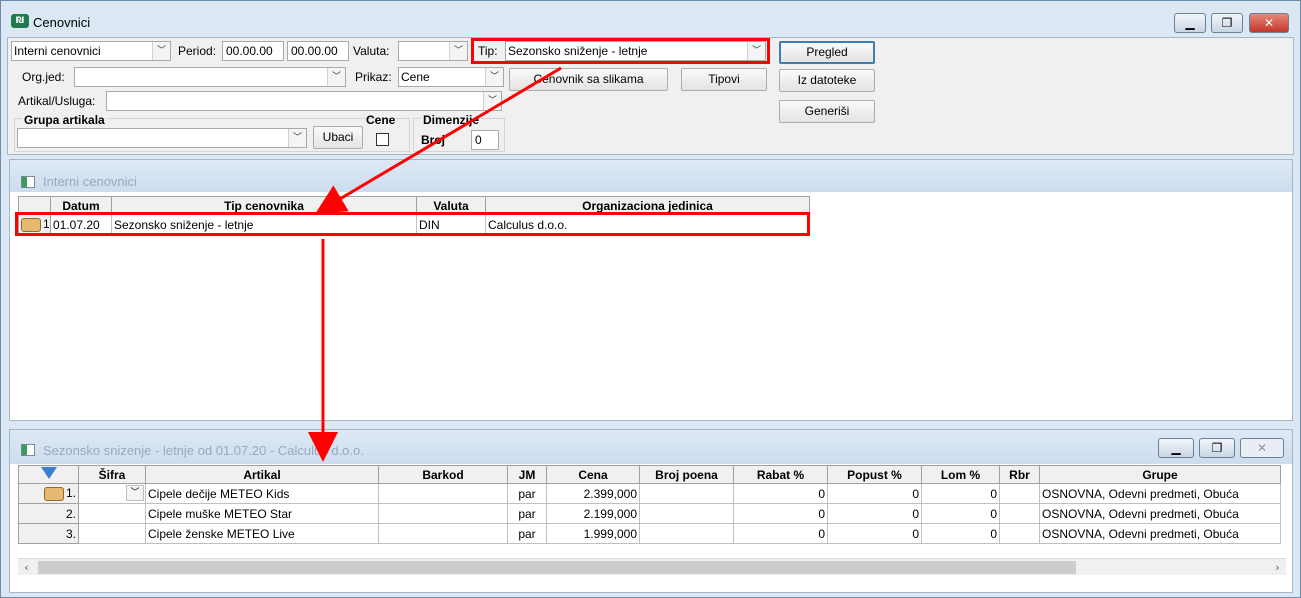 The width and height of the screenshot is (1301, 598). I want to click on dimenzije-label: Dimenzije, so click(451, 120).